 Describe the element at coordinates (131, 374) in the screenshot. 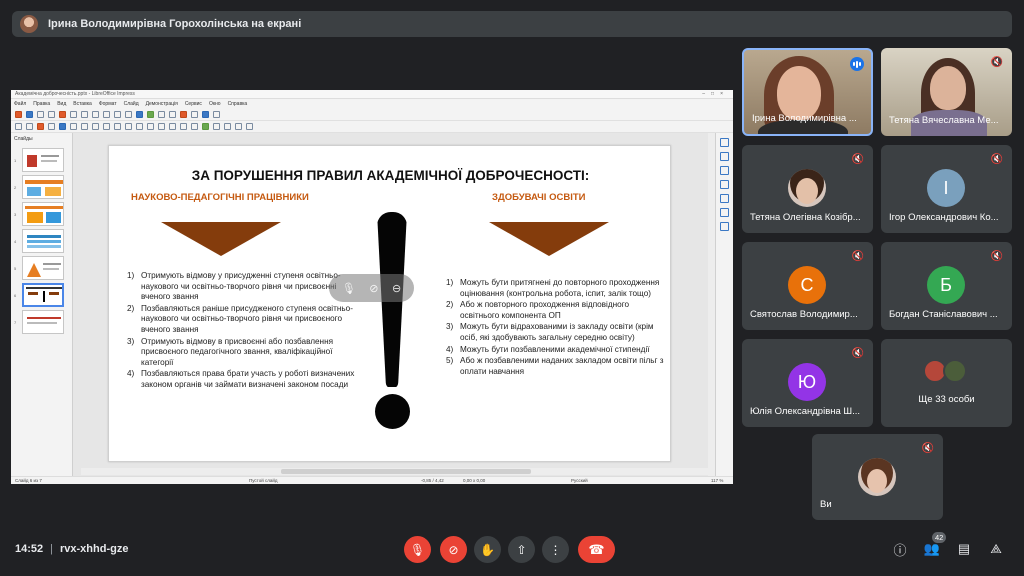

I see `item-number: 4)` at that location.